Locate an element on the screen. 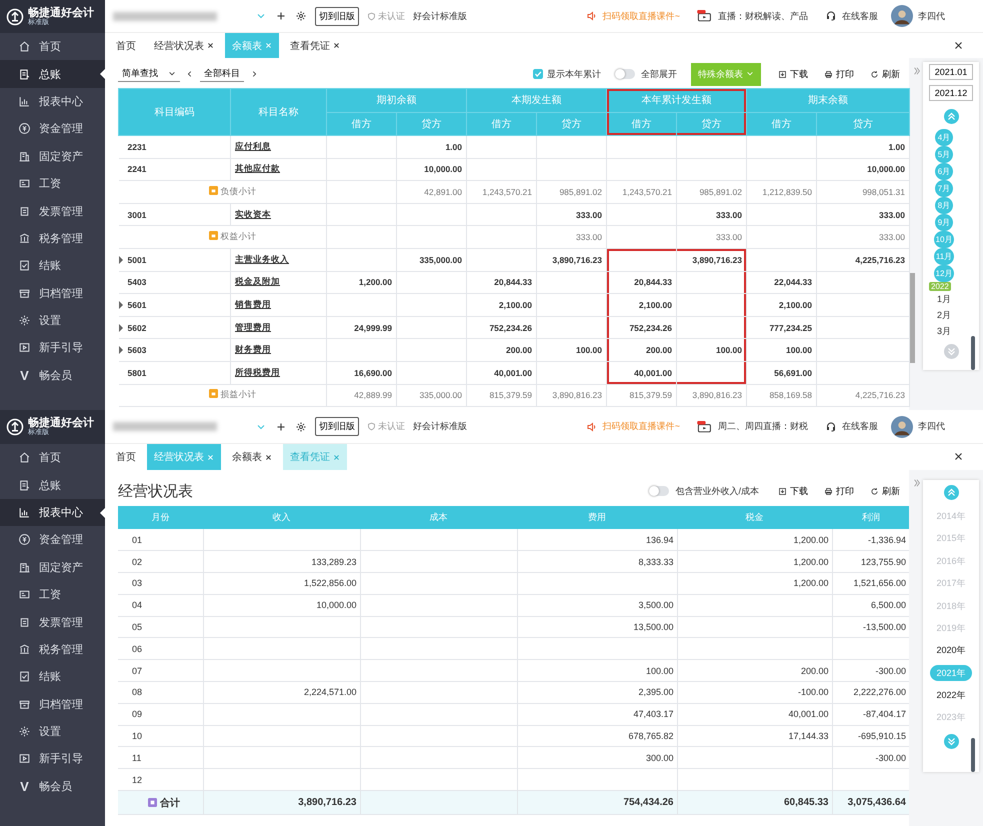  account-link: 所得税费用 is located at coordinates (257, 371).